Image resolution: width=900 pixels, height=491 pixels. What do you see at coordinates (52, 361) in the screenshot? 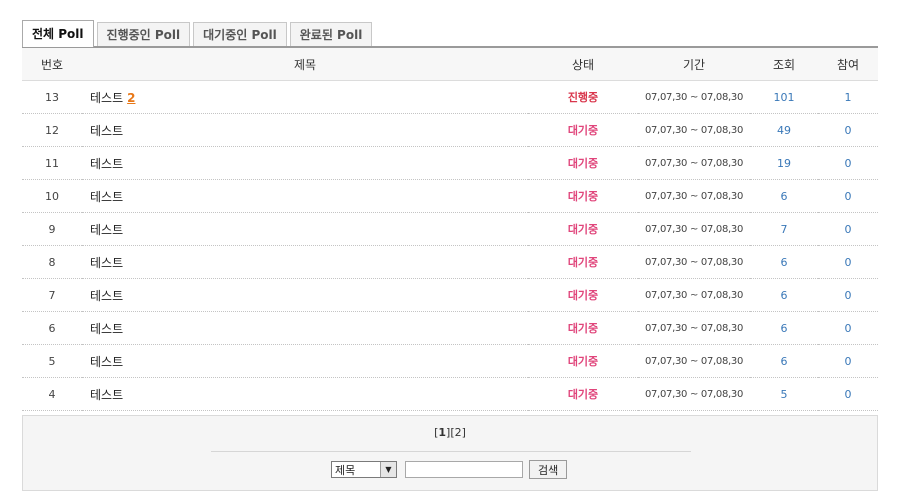
I see `row-num: 5` at bounding box center [52, 361].